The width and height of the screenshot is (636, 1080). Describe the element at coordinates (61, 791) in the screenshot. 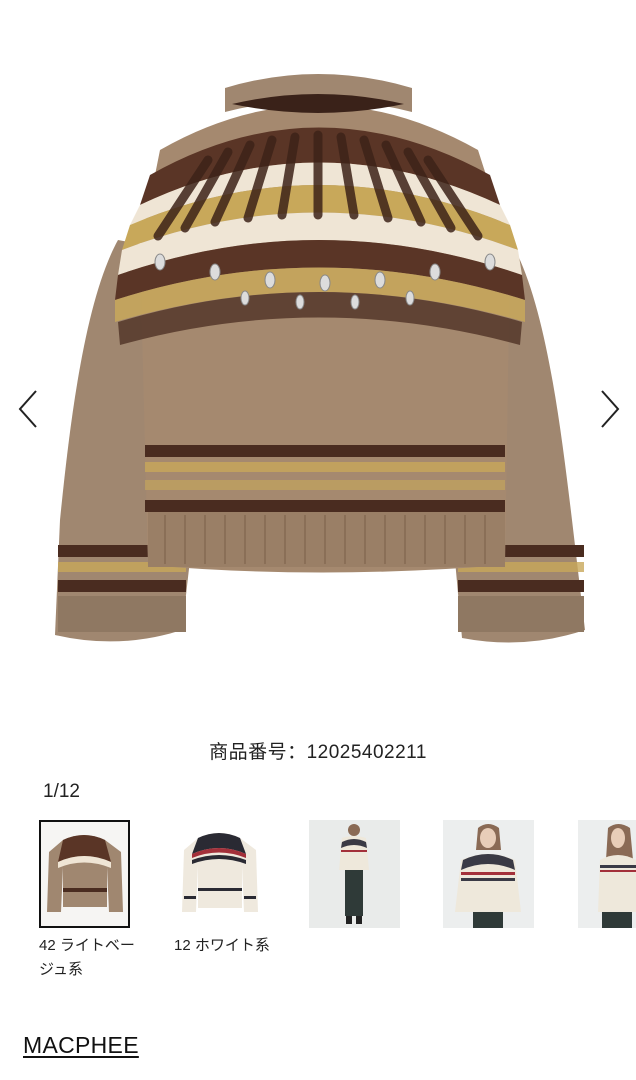

I see `image-counter: 1/12` at that location.